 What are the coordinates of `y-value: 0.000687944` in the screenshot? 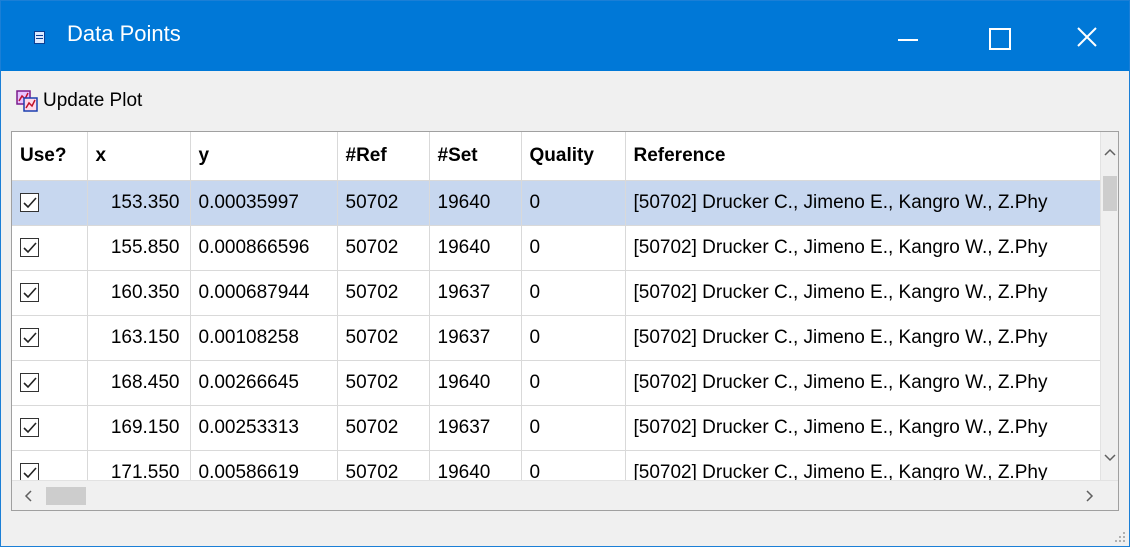 It's located at (264, 293).